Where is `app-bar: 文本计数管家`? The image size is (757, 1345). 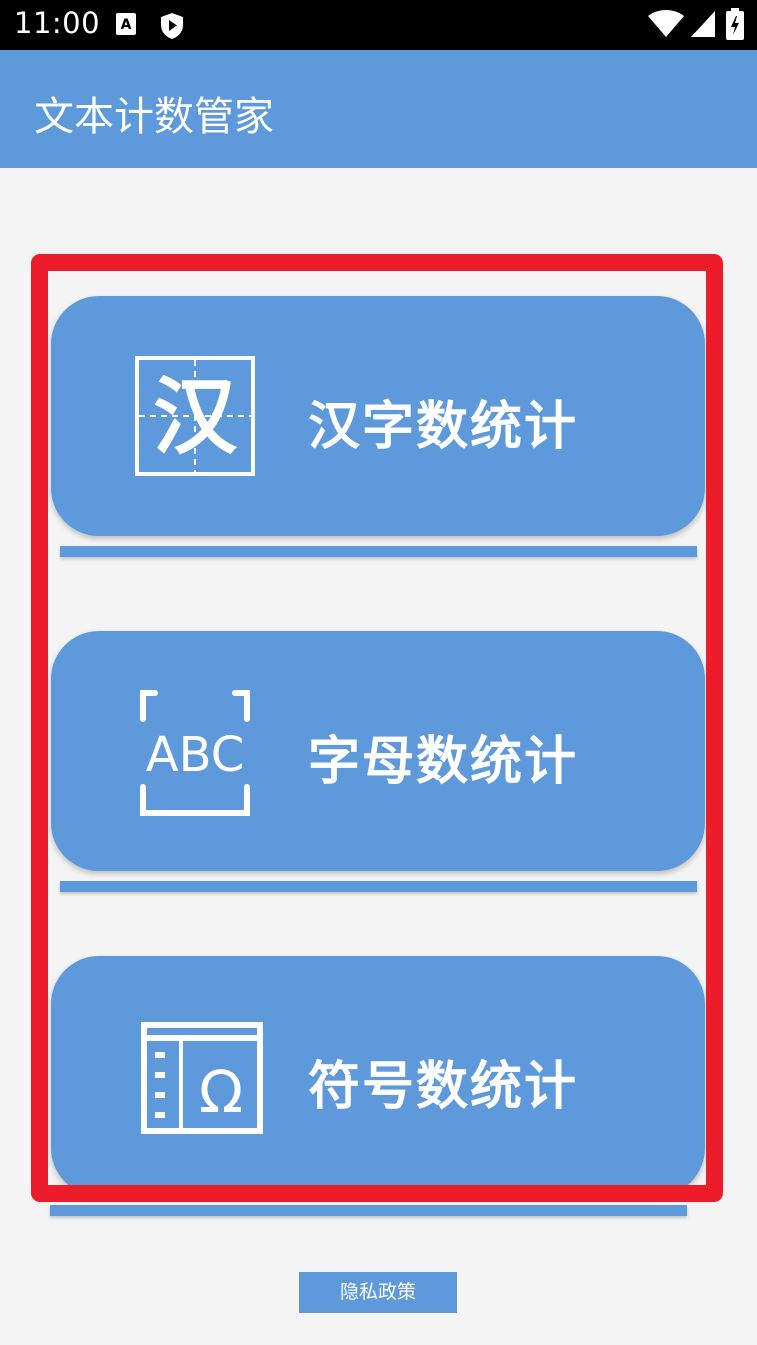 app-bar: 文本计数管家 is located at coordinates (378, 109).